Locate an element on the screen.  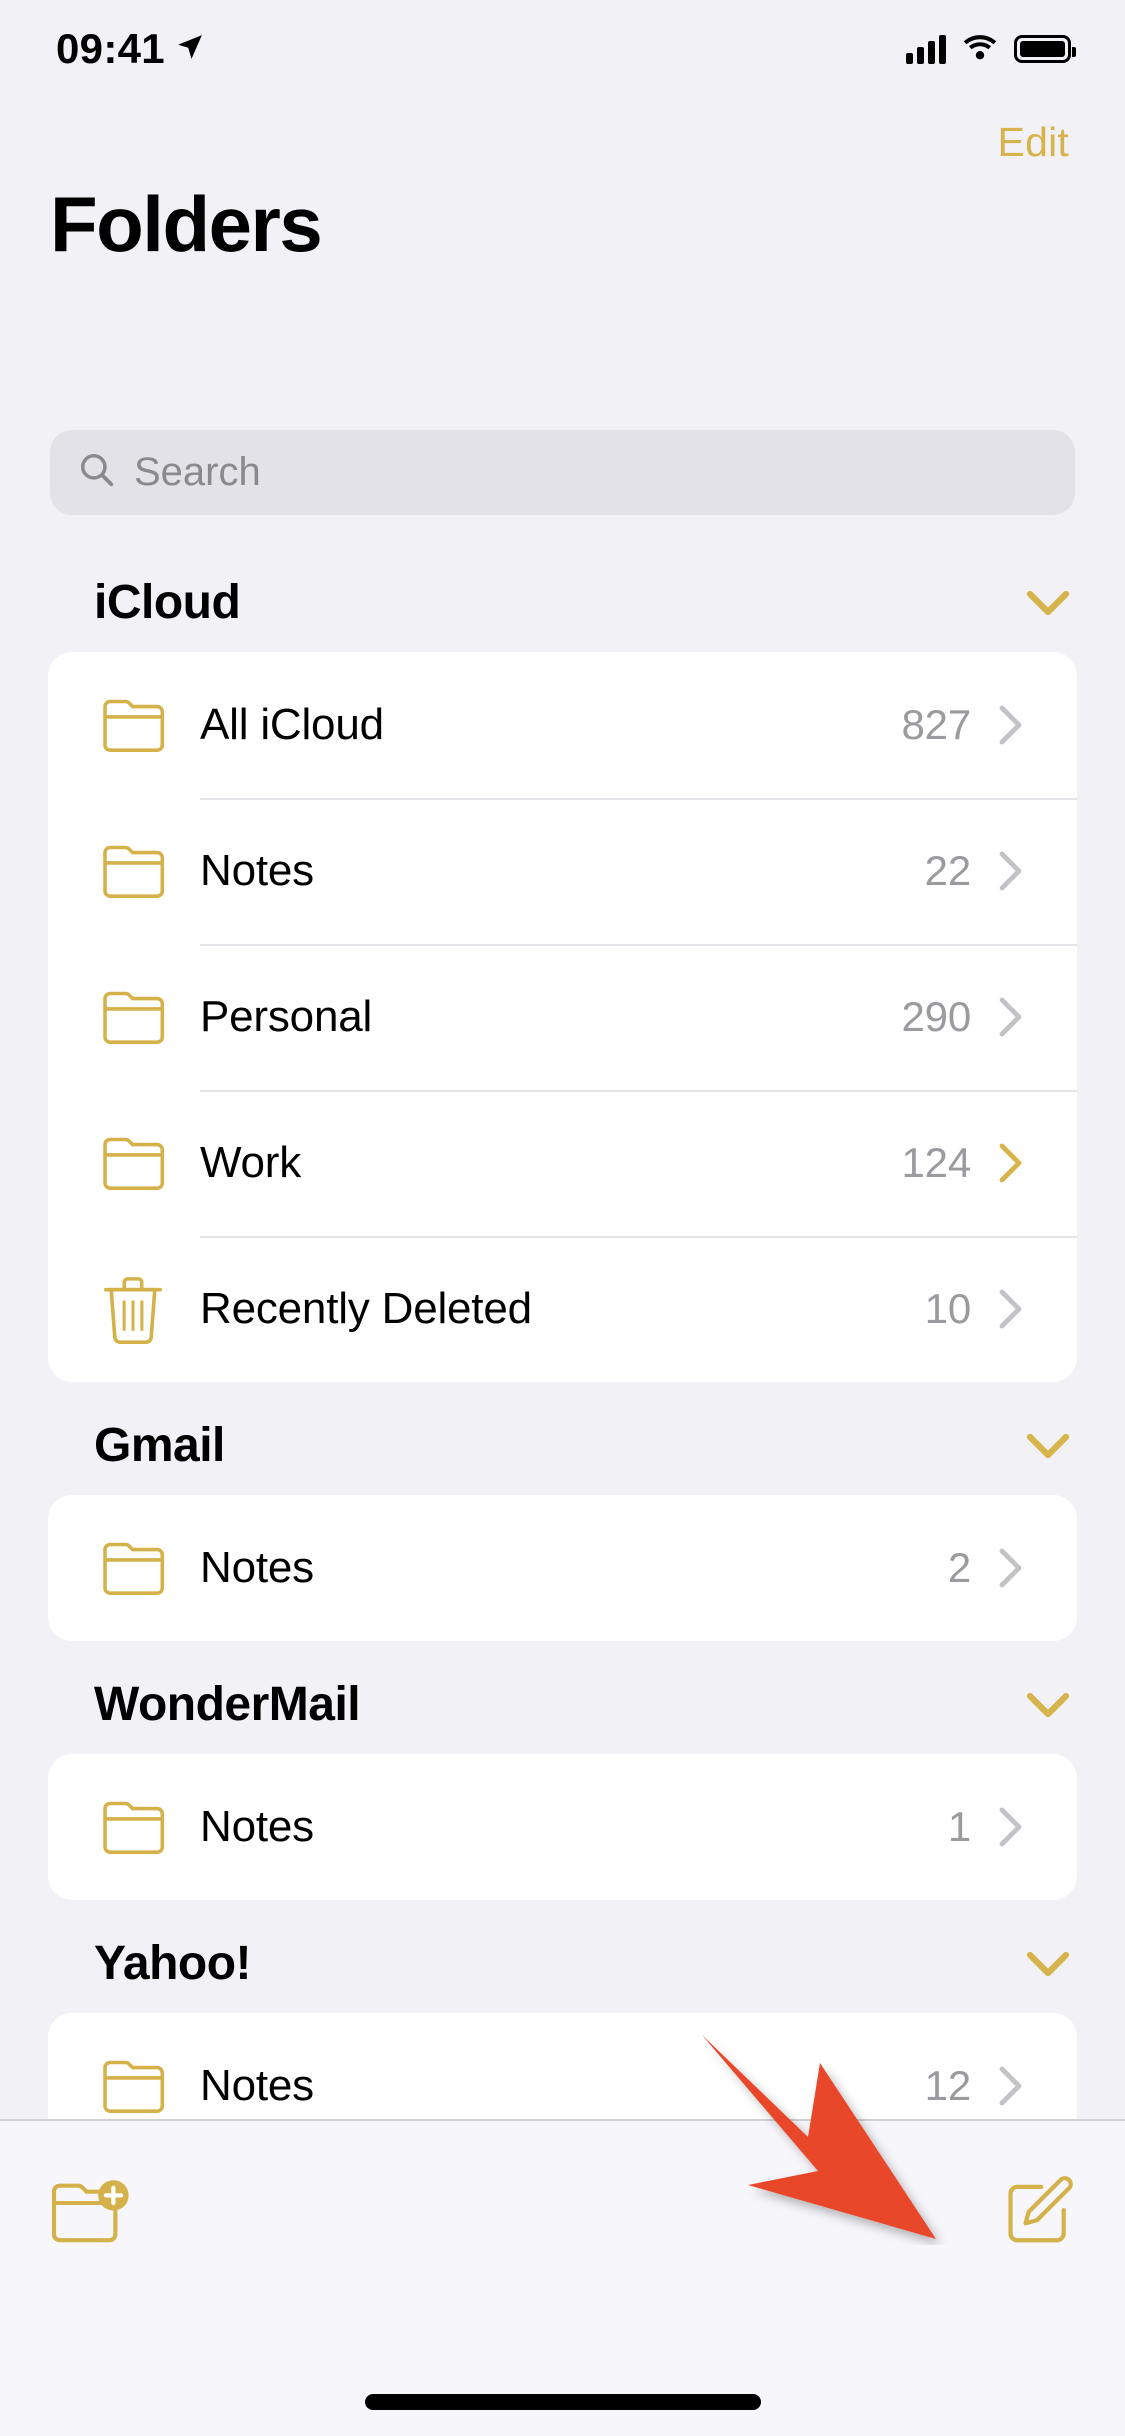
status-bar-left: 09:41 is located at coordinates (130, 49).